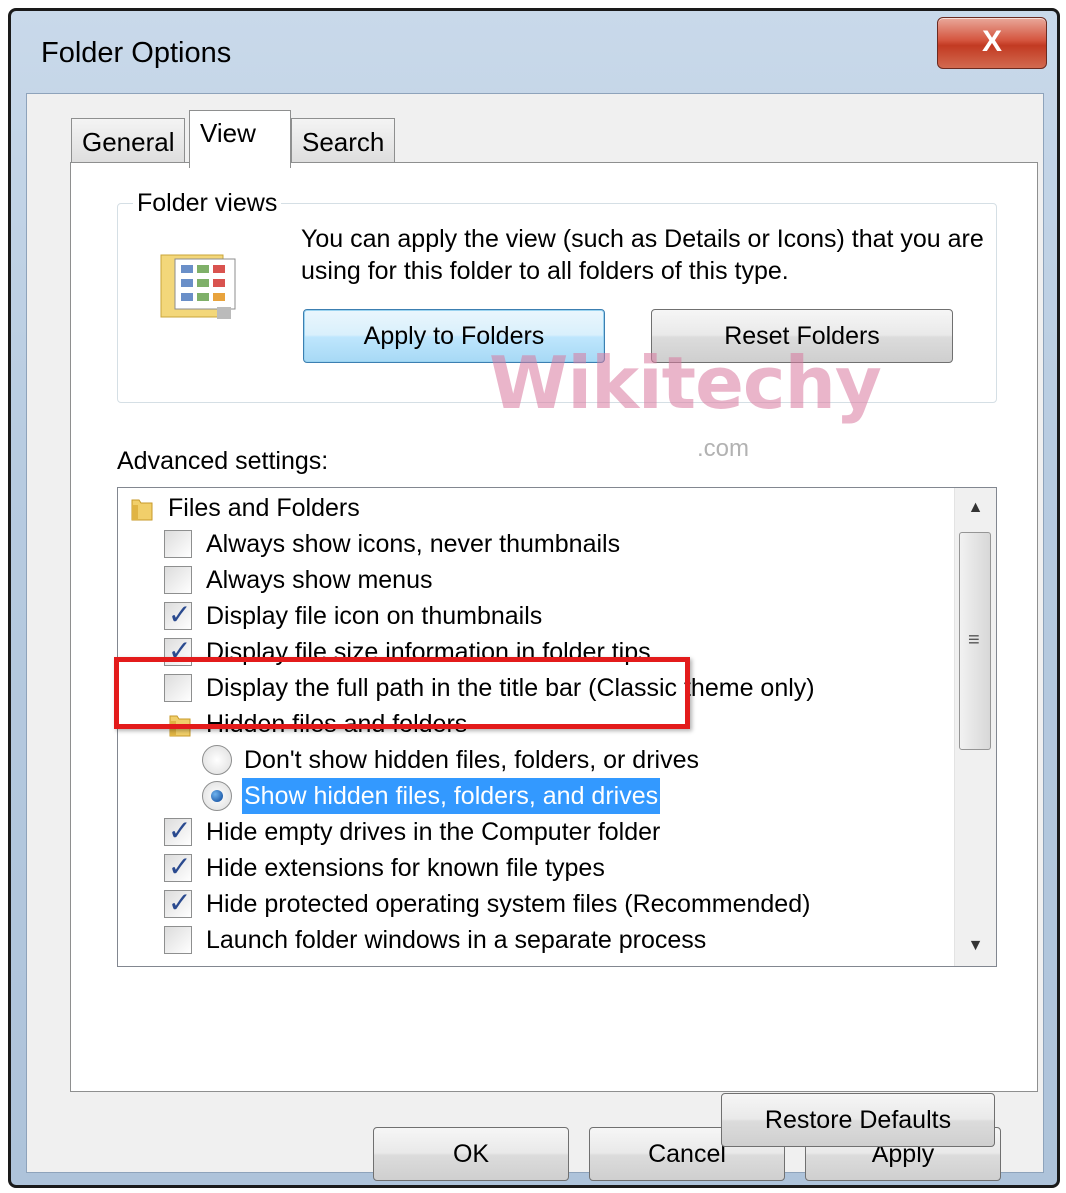 The width and height of the screenshot is (1066, 1193). What do you see at coordinates (223, 461) in the screenshot?
I see `advanced-settings-label: Advanced settings:` at bounding box center [223, 461].